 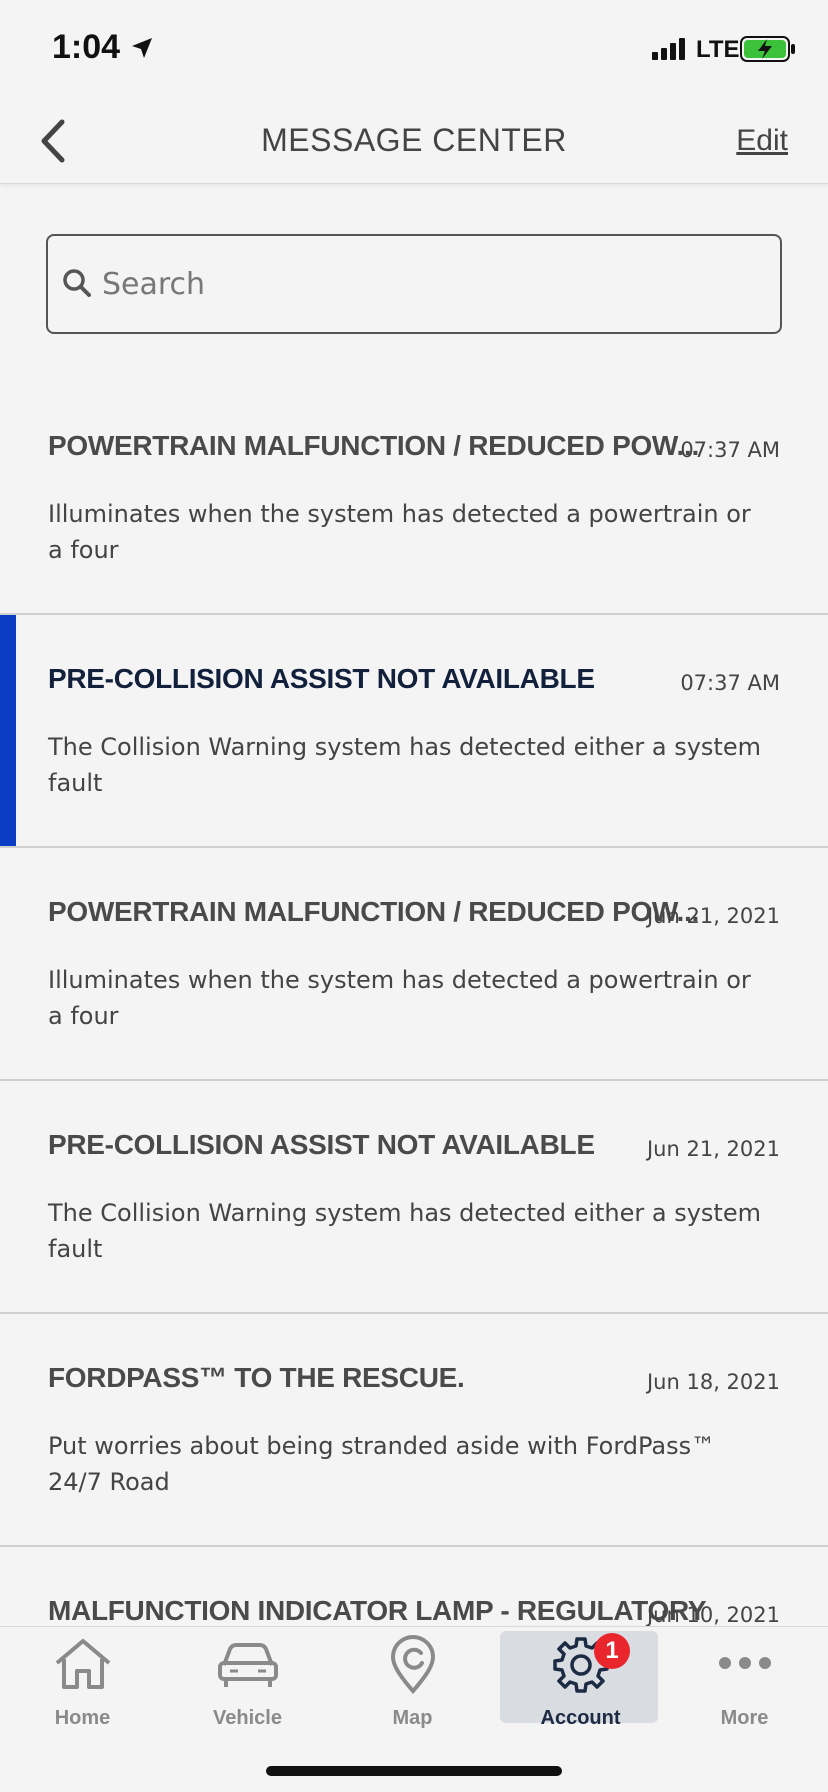 I want to click on tab-home: Home, so click(x=82, y=1678).